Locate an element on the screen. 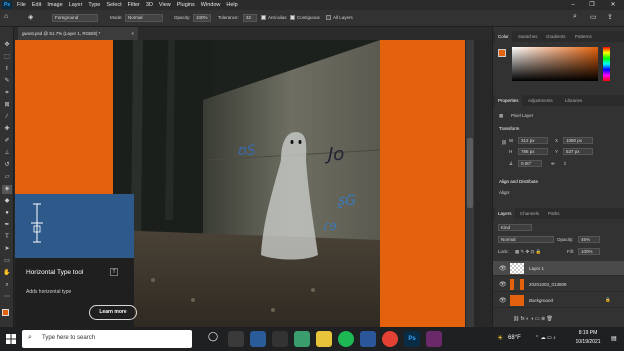 This screenshot has width=624, height=351. height-input: 786 px is located at coordinates (533, 151).